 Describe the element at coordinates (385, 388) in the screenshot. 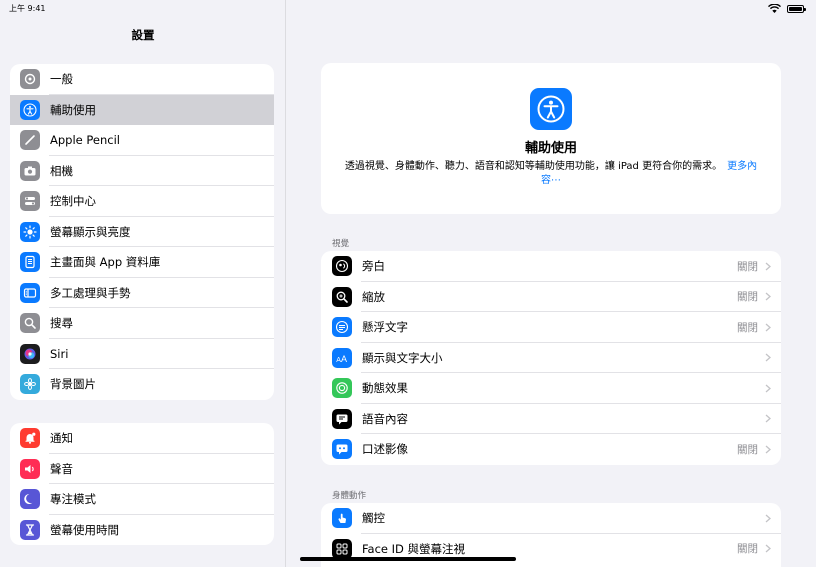

I see `row-label: 動態效果` at that location.